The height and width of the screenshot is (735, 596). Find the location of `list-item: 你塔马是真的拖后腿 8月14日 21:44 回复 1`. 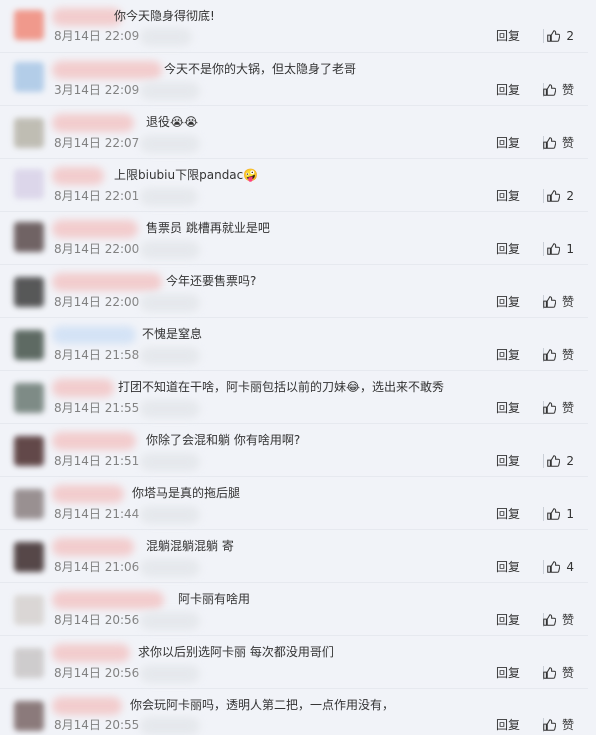

list-item: 你塔马是真的拖后腿 8月14日 21:44 回复 1 is located at coordinates (294, 503).